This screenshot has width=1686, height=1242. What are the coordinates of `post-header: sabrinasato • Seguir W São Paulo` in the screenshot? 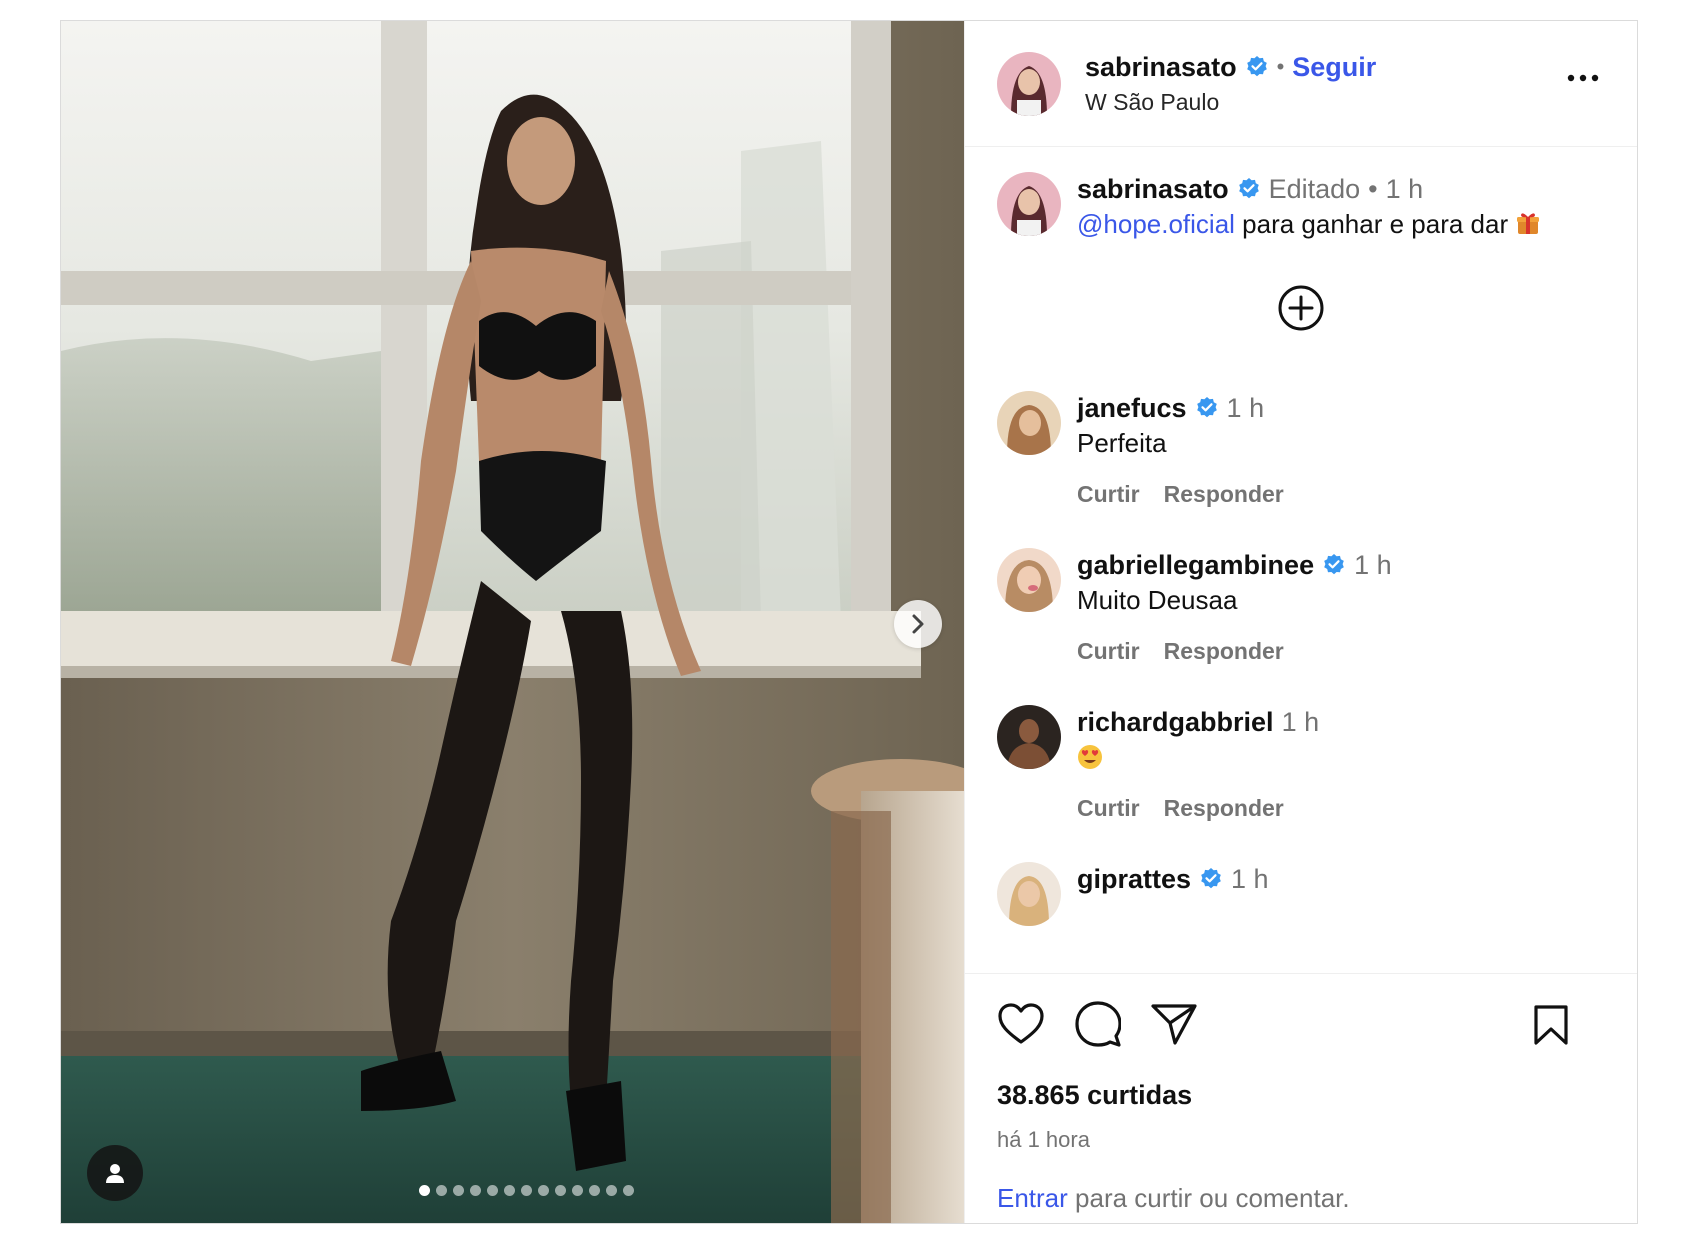 It's located at (1301, 84).